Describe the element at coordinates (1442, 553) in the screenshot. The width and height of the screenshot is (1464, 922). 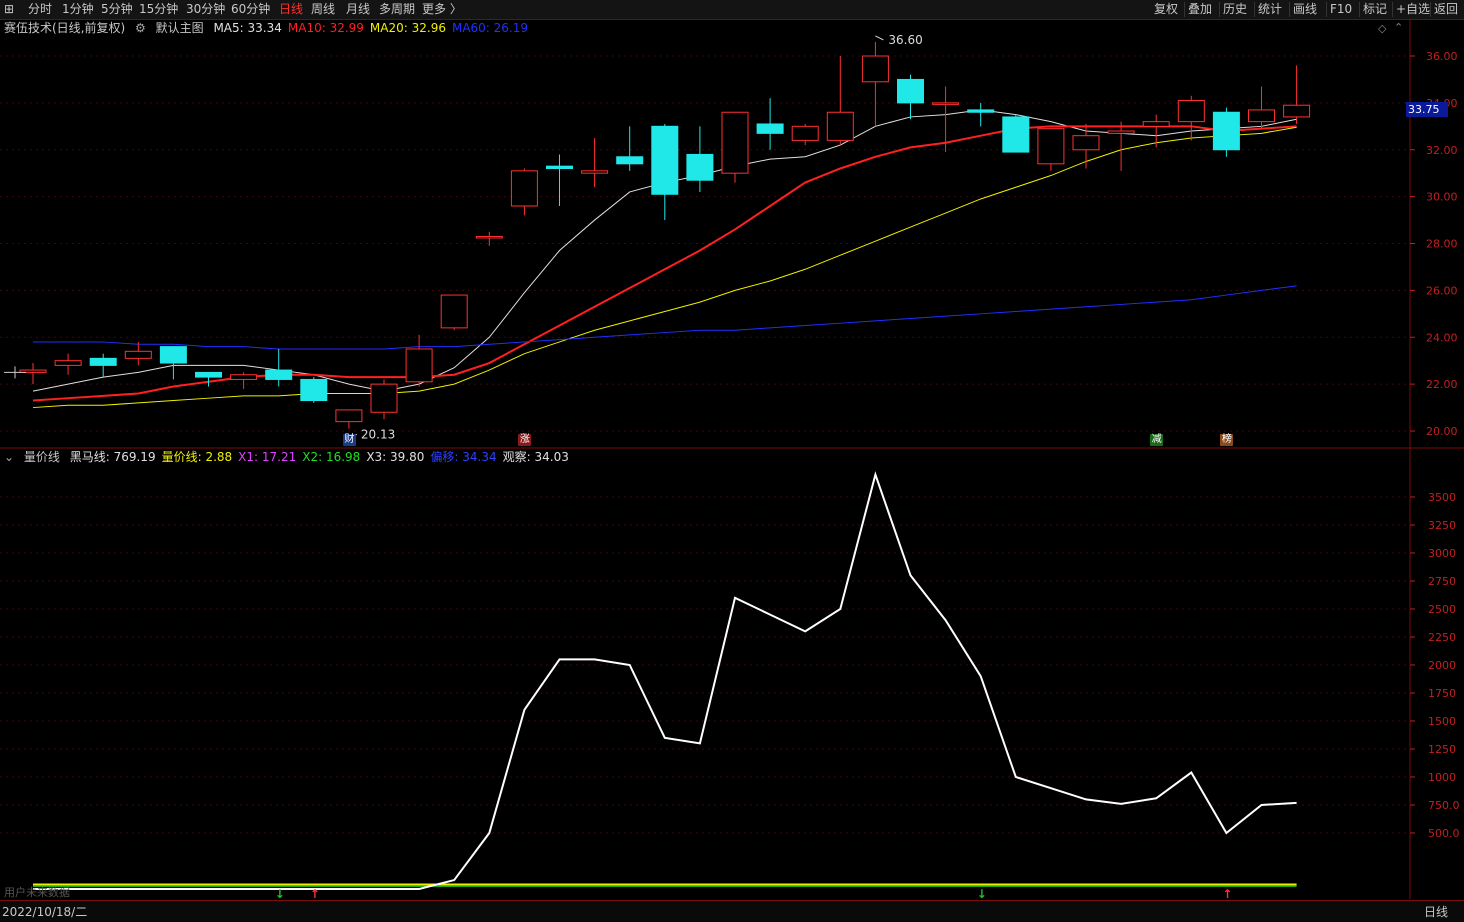
I see `indicator-tick-label: 3000` at that location.